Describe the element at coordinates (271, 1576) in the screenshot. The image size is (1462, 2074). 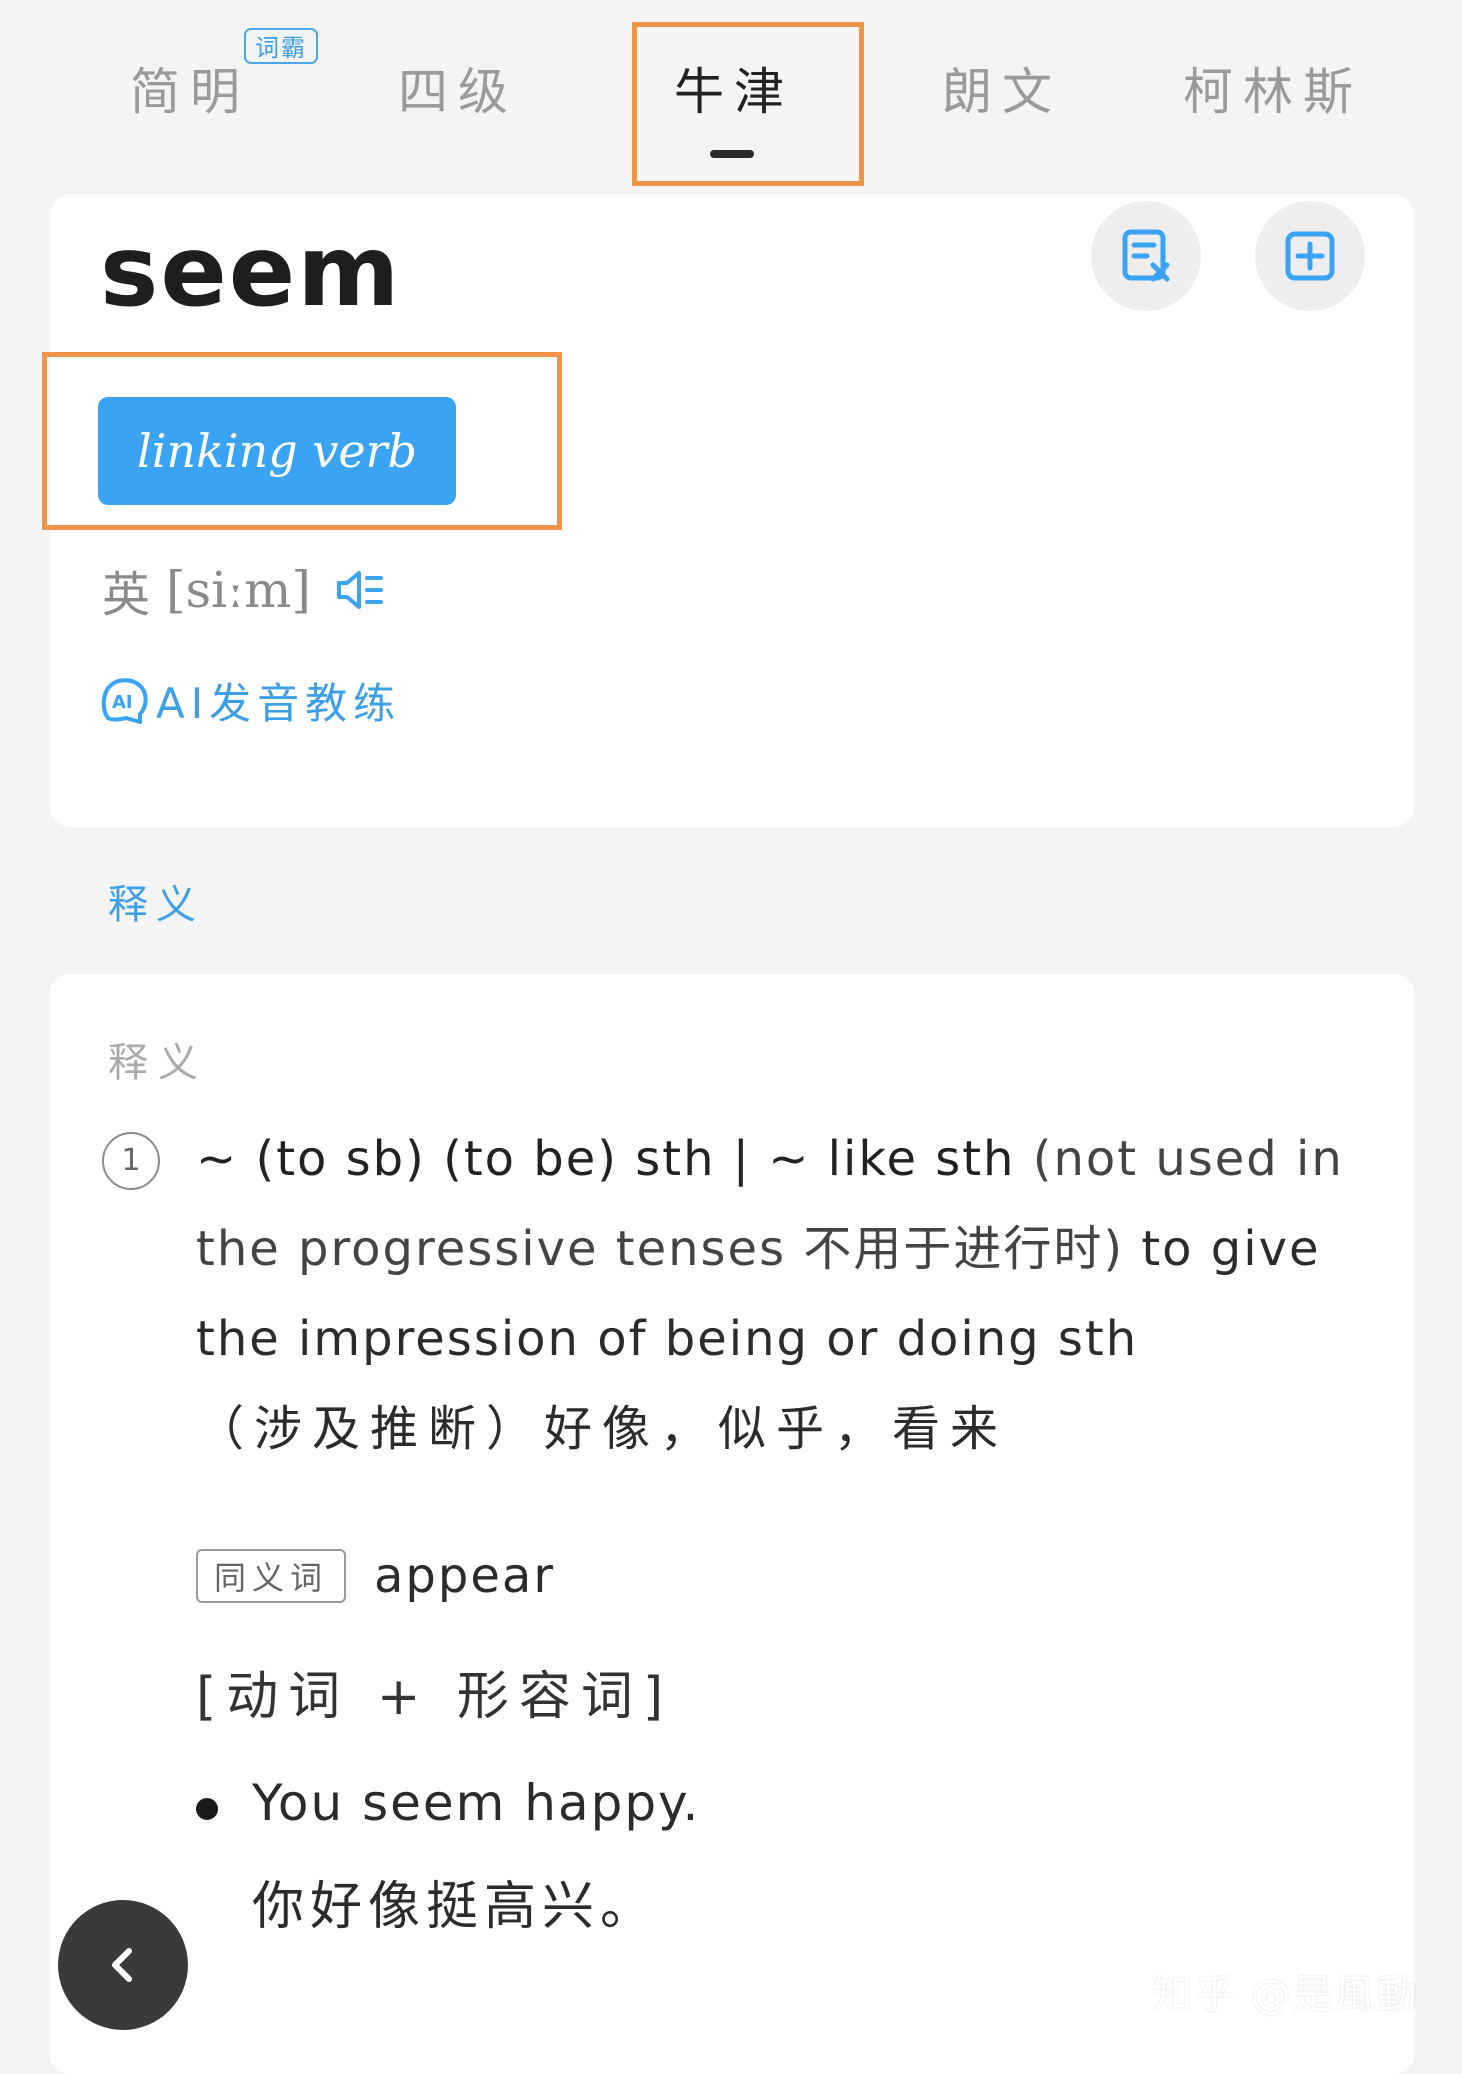
I see `synonym-tag: 同义词` at that location.